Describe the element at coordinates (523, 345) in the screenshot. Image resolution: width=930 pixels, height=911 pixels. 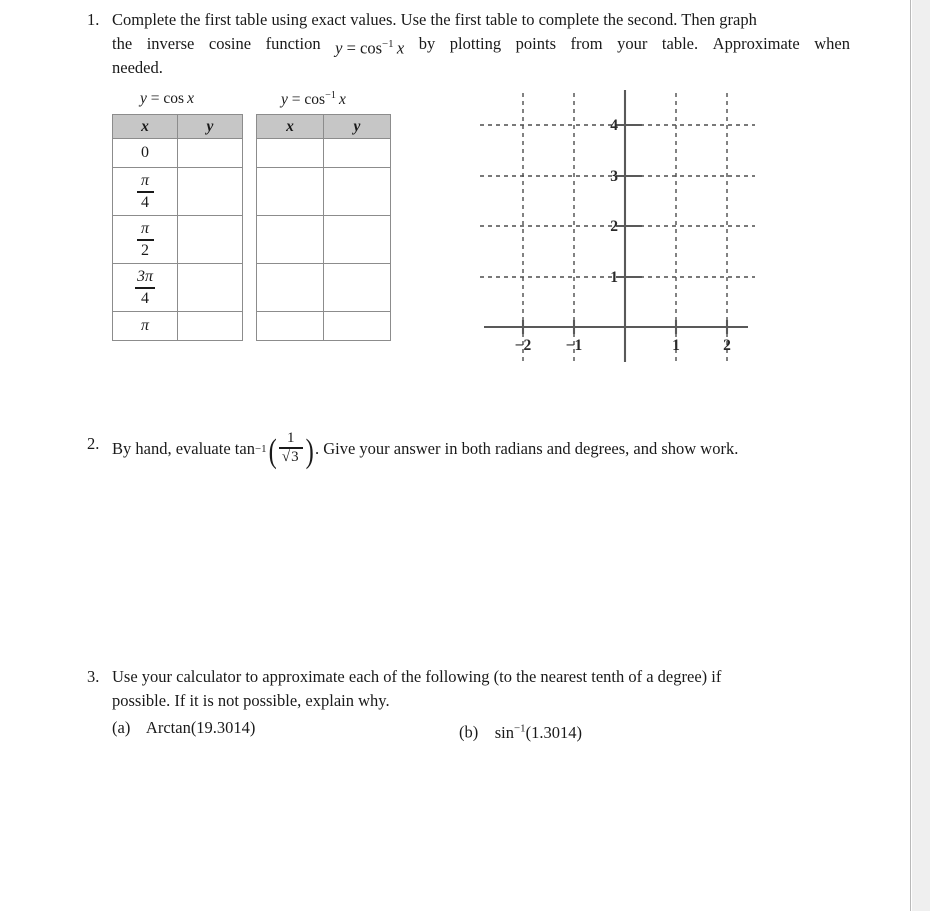
I see `x-tick-label--2: −2` at that location.